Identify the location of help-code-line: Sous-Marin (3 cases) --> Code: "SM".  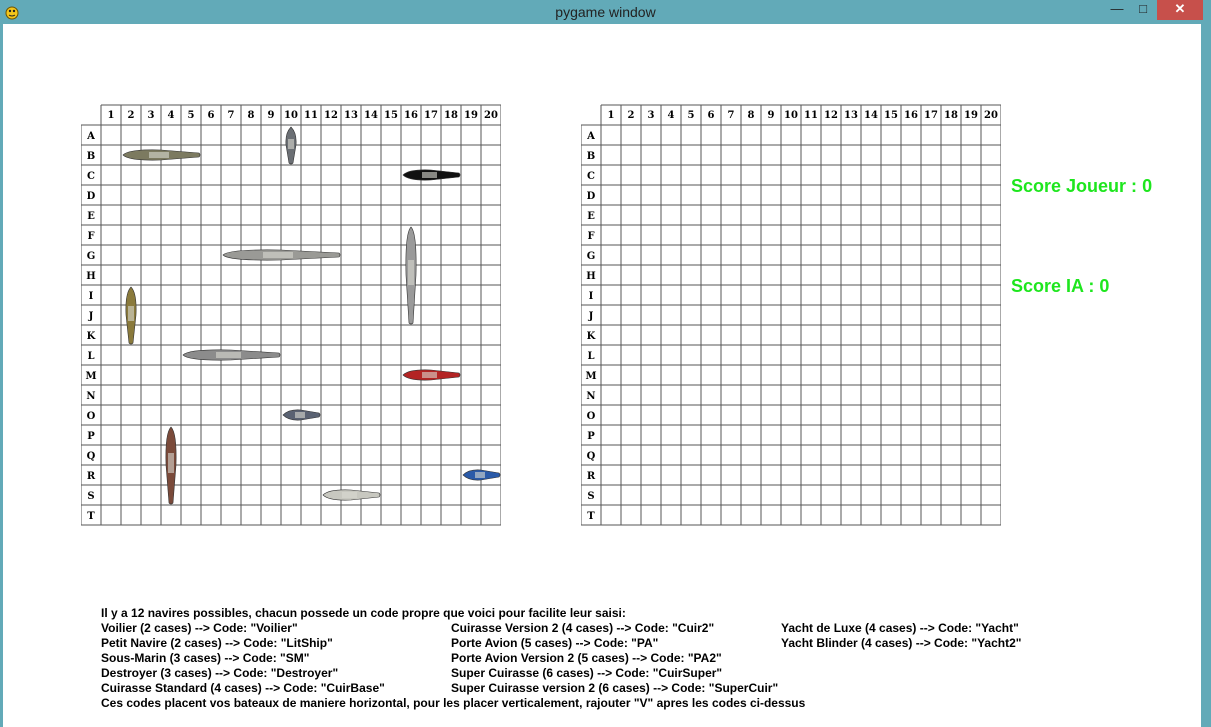
(205, 658).